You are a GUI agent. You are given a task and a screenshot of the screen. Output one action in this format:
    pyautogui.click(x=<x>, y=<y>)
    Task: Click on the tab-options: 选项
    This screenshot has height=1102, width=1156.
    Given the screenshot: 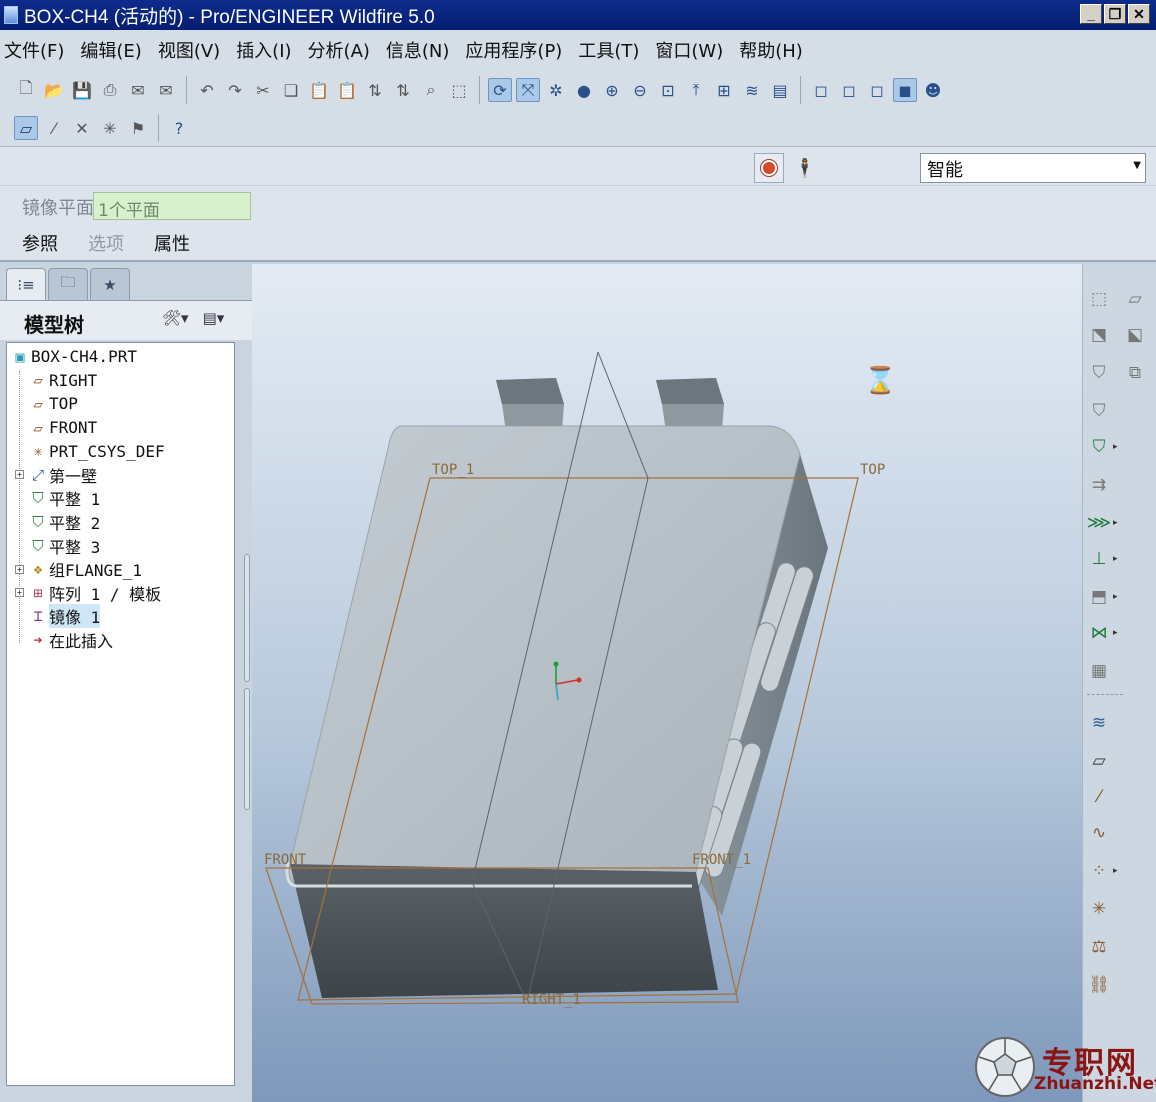 What is the action you would take?
    pyautogui.click(x=106, y=243)
    